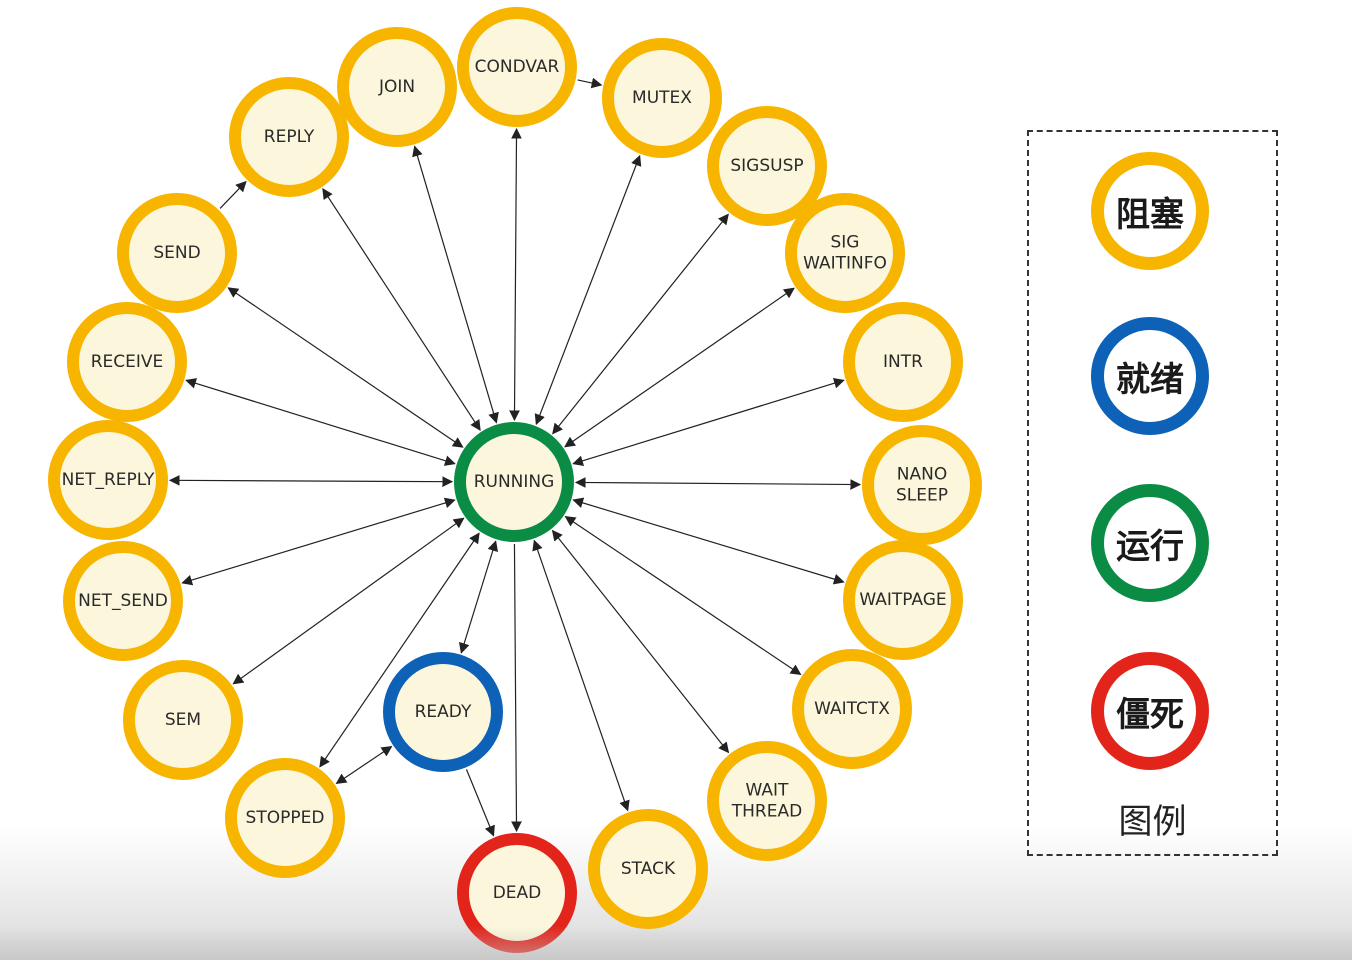 Image resolution: width=1352 pixels, height=960 pixels. Describe the element at coordinates (364, 765) in the screenshot. I see `edge-stopped-to-ready` at that location.